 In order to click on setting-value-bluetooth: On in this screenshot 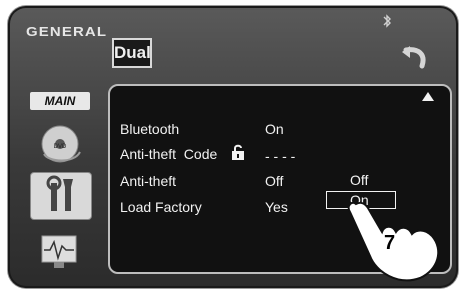, I will do `click(274, 129)`.